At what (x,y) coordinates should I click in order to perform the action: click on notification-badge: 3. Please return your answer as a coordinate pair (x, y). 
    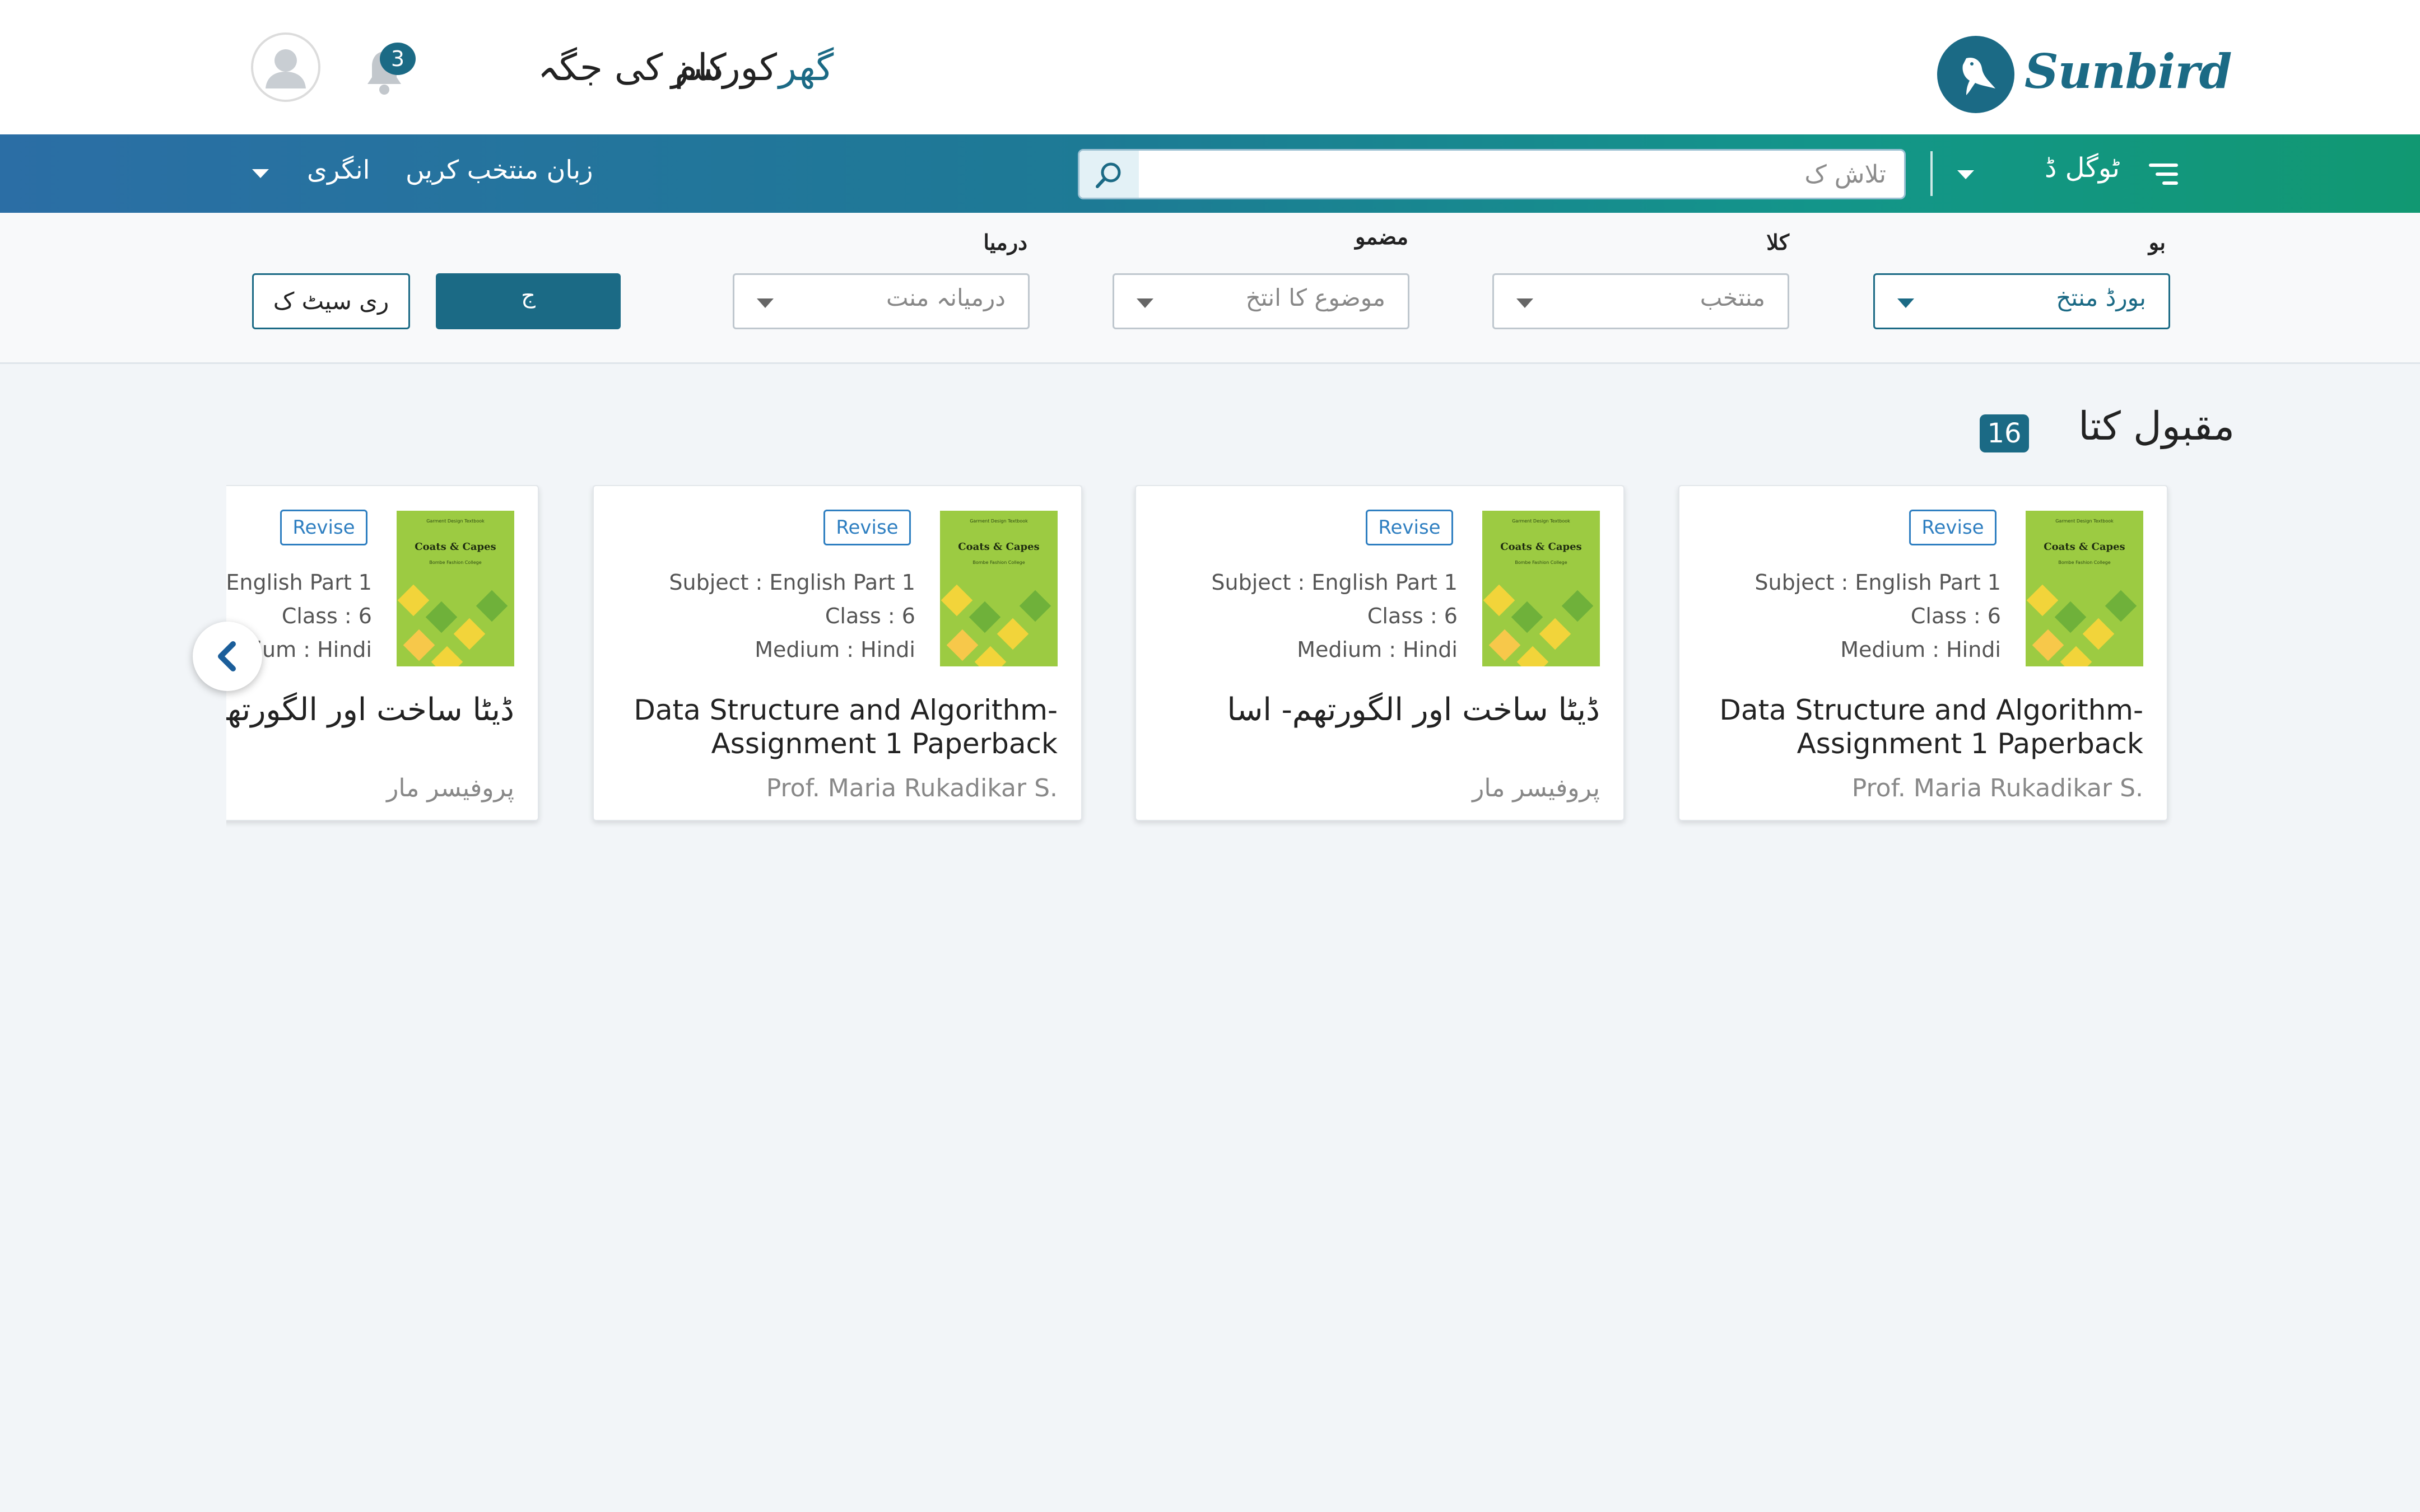
    Looking at the image, I should click on (398, 59).